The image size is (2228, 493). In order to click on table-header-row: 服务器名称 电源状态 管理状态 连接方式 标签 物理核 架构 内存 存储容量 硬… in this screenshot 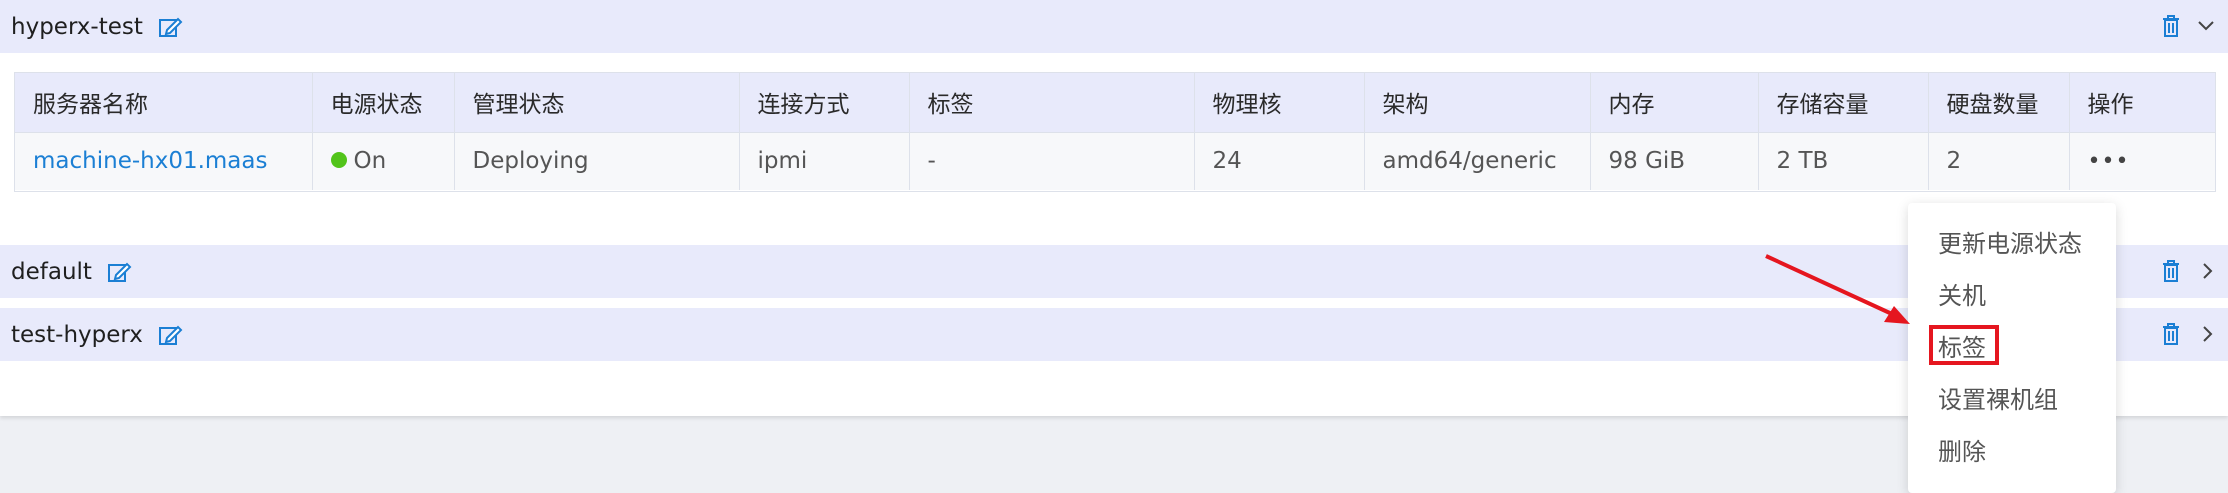, I will do `click(1115, 103)`.